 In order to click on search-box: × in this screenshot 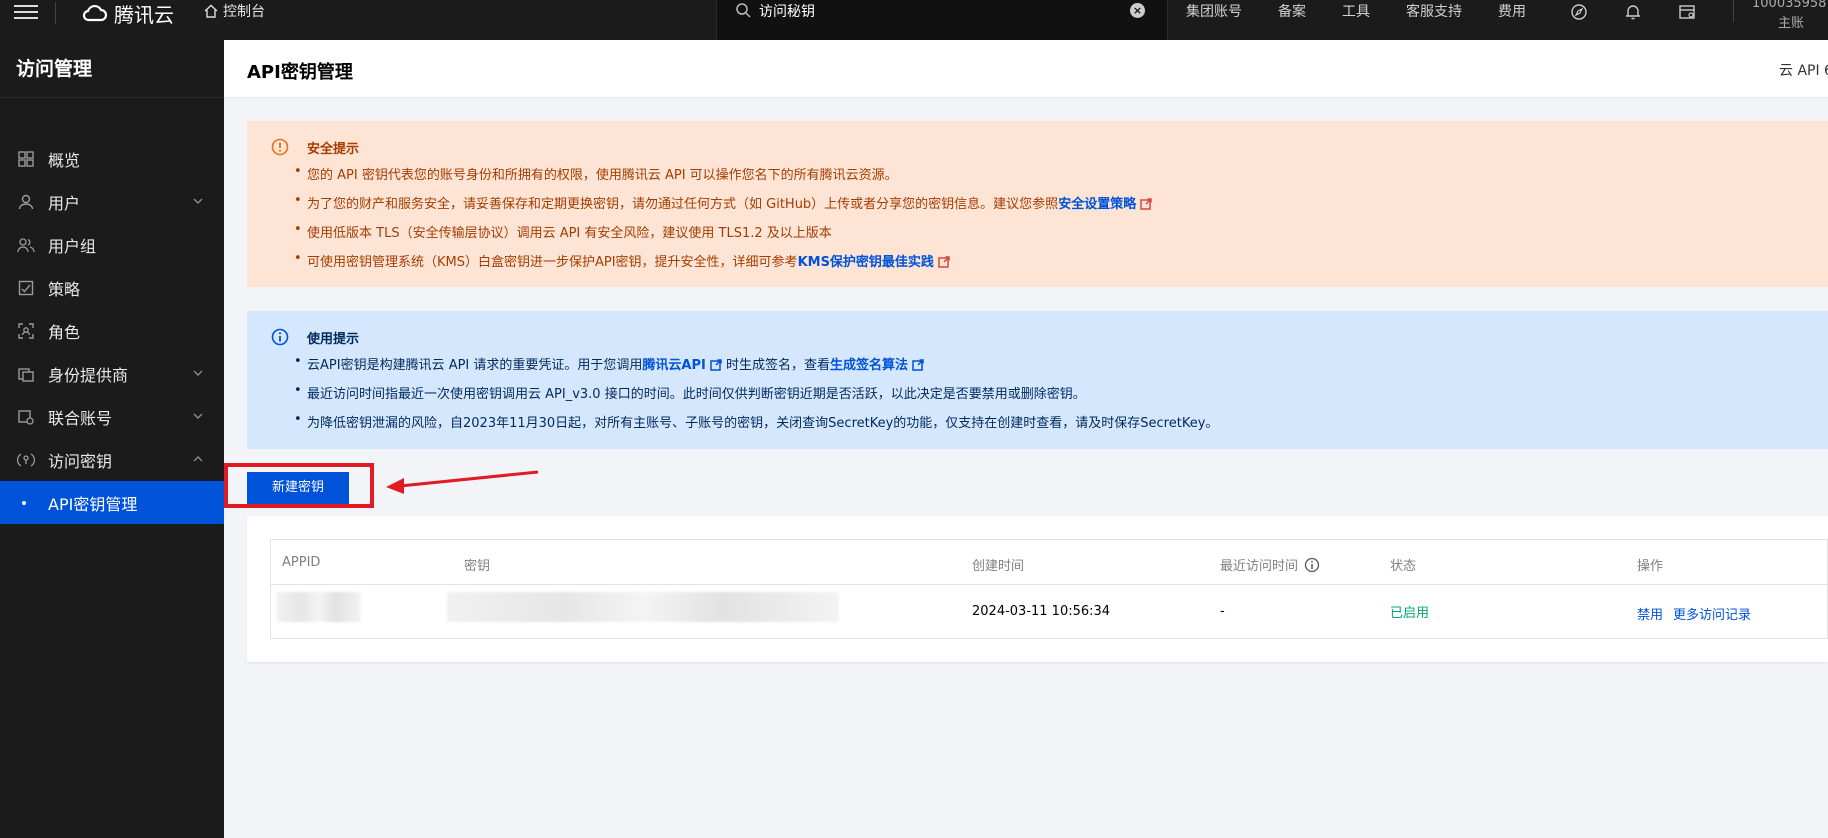, I will do `click(942, 20)`.